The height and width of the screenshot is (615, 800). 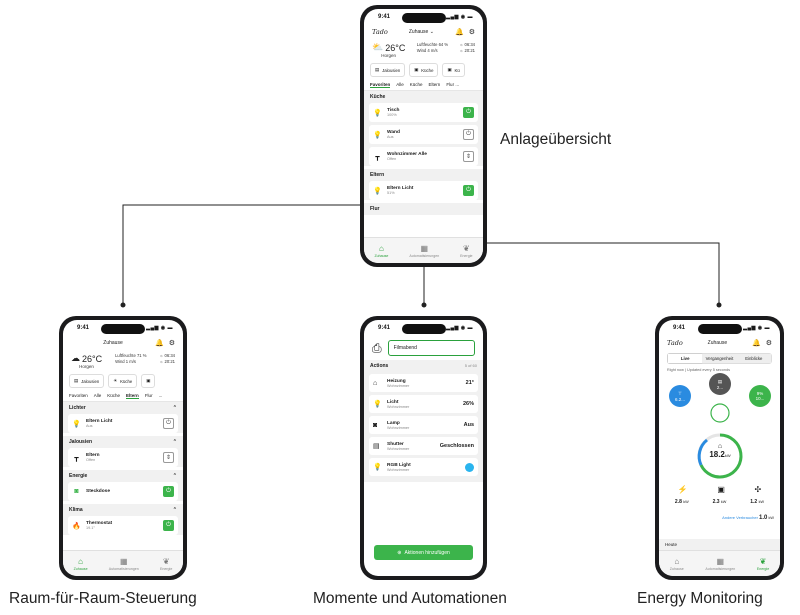 I want to click on energy-segmented-control: Live Vergangenheit Einblicke, so click(x=719, y=358).